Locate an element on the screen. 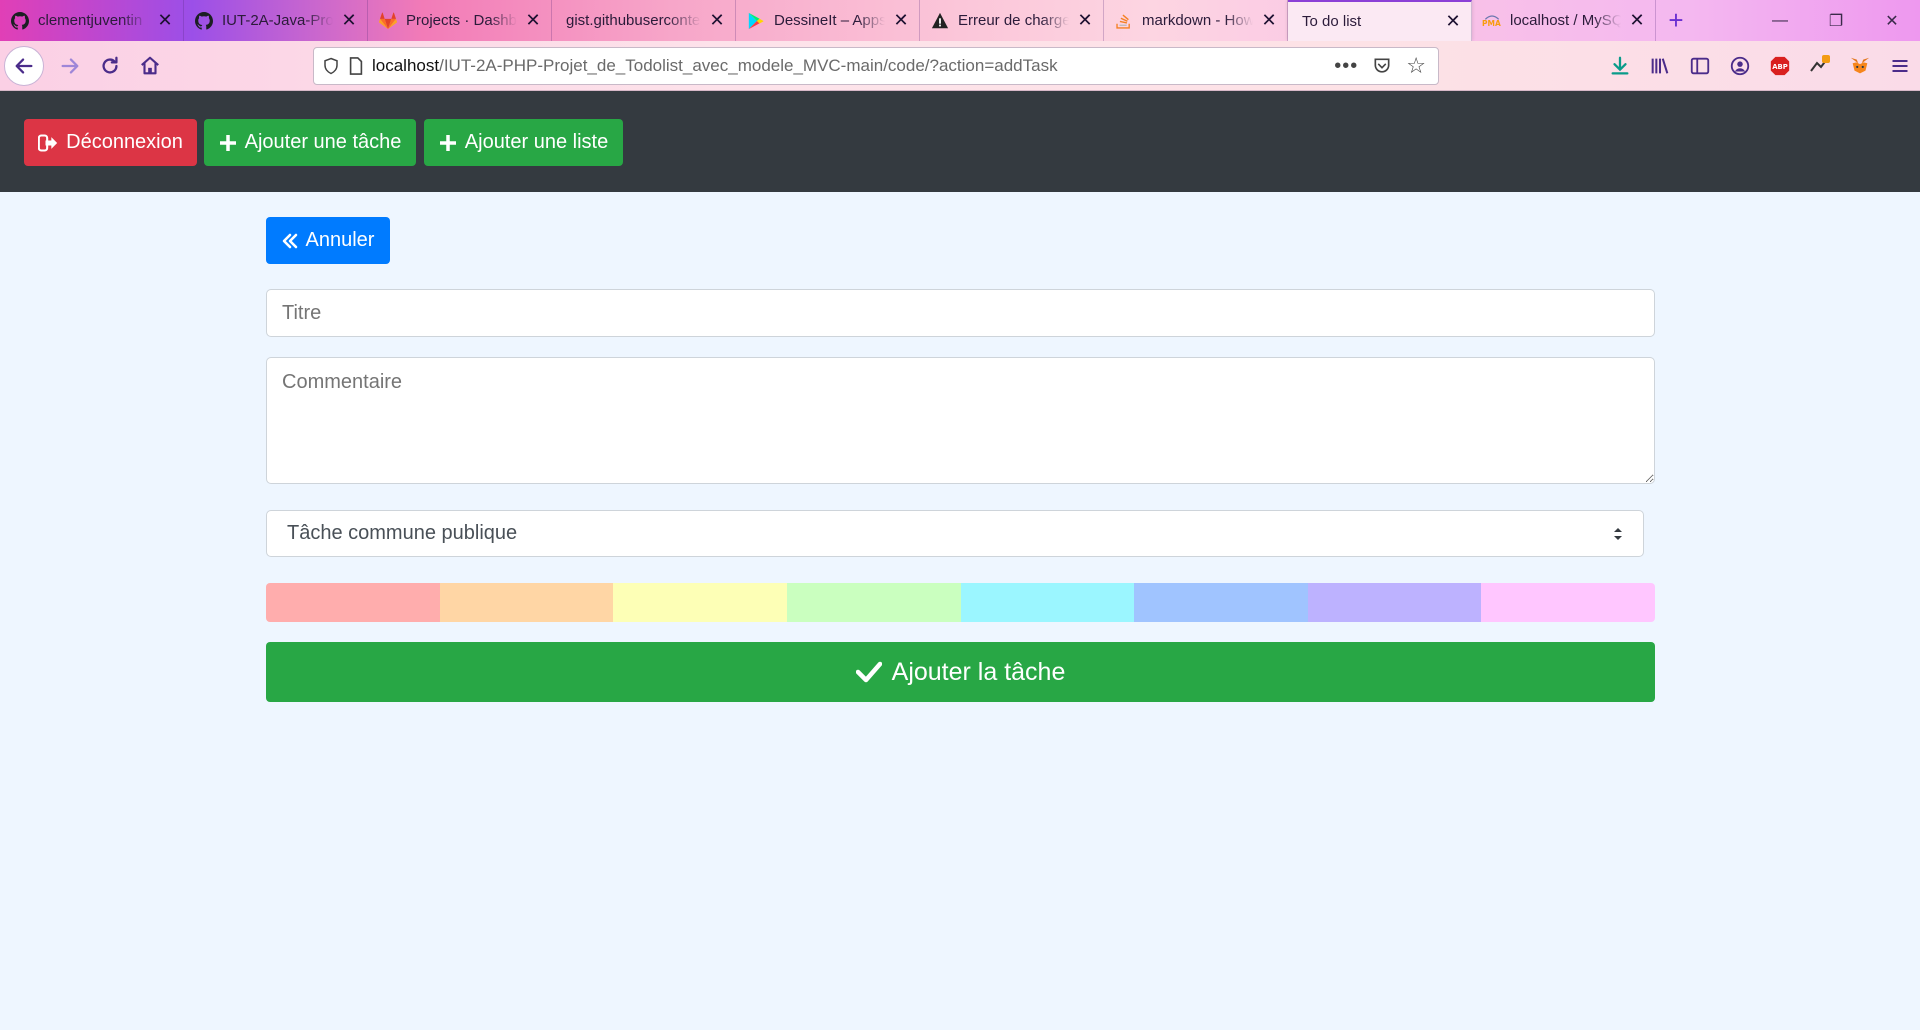 The image size is (1920, 1030). tab-title: localhost / MySQL is located at coordinates (1565, 20).